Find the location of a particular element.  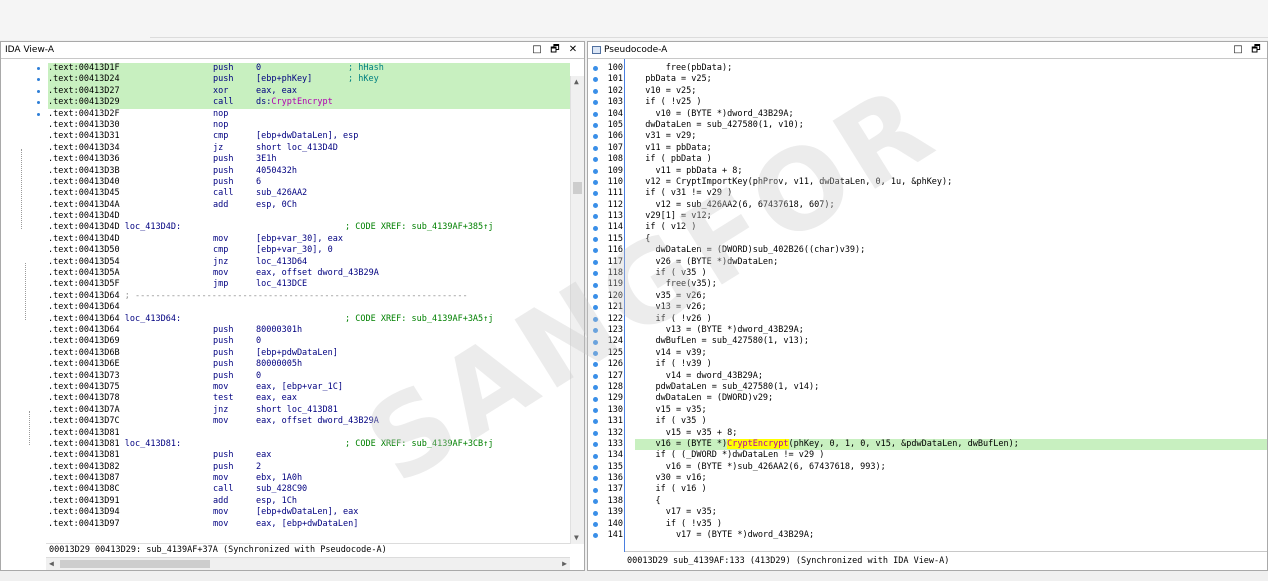

disasm-line: .text:00413D24 push [ebp+phKey] ; hKey is located at coordinates (309, 80).